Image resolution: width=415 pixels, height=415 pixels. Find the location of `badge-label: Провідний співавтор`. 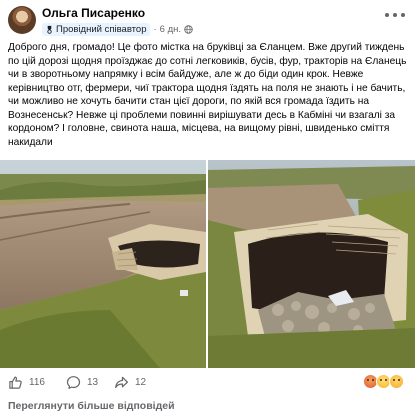

badge-label: Провідний співавтор is located at coordinates (101, 29).